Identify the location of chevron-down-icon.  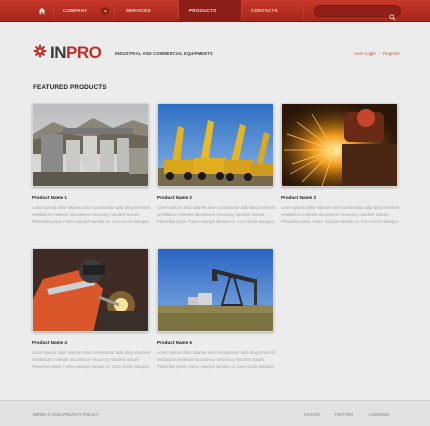
(105, 11).